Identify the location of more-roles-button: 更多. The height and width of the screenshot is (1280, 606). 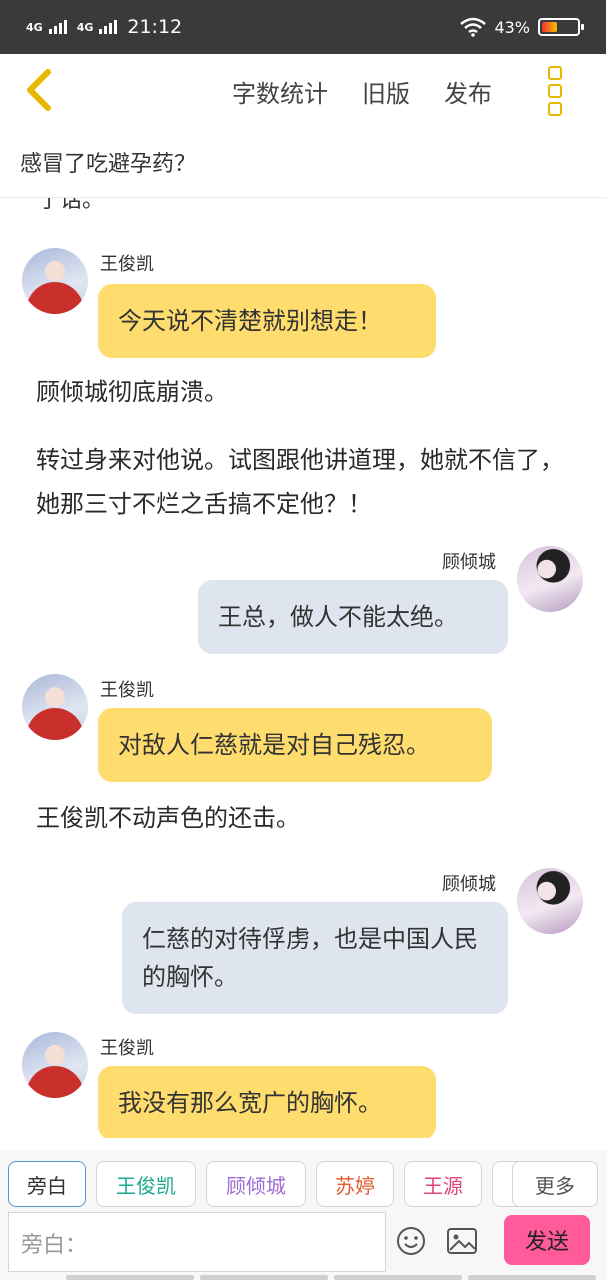
(555, 1184).